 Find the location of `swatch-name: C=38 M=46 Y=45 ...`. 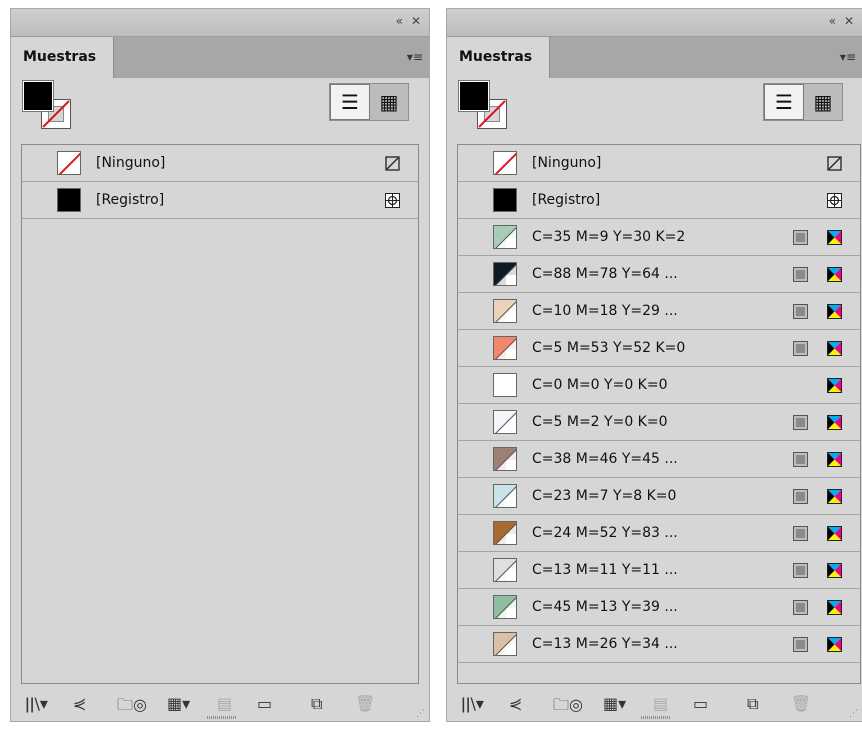

swatch-name: C=38 M=46 Y=45 ... is located at coordinates (605, 459).